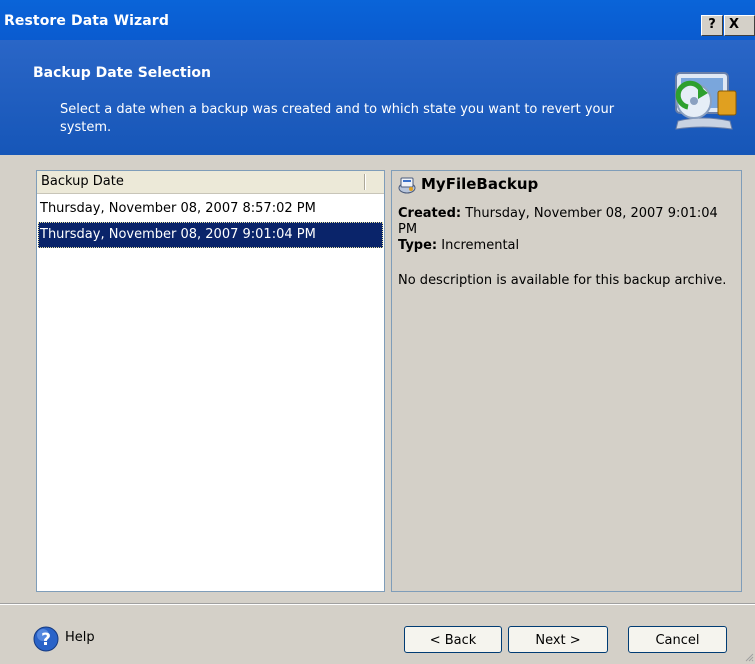 The height and width of the screenshot is (664, 755). What do you see at coordinates (453, 639) in the screenshot?
I see `back-button: < Back` at bounding box center [453, 639].